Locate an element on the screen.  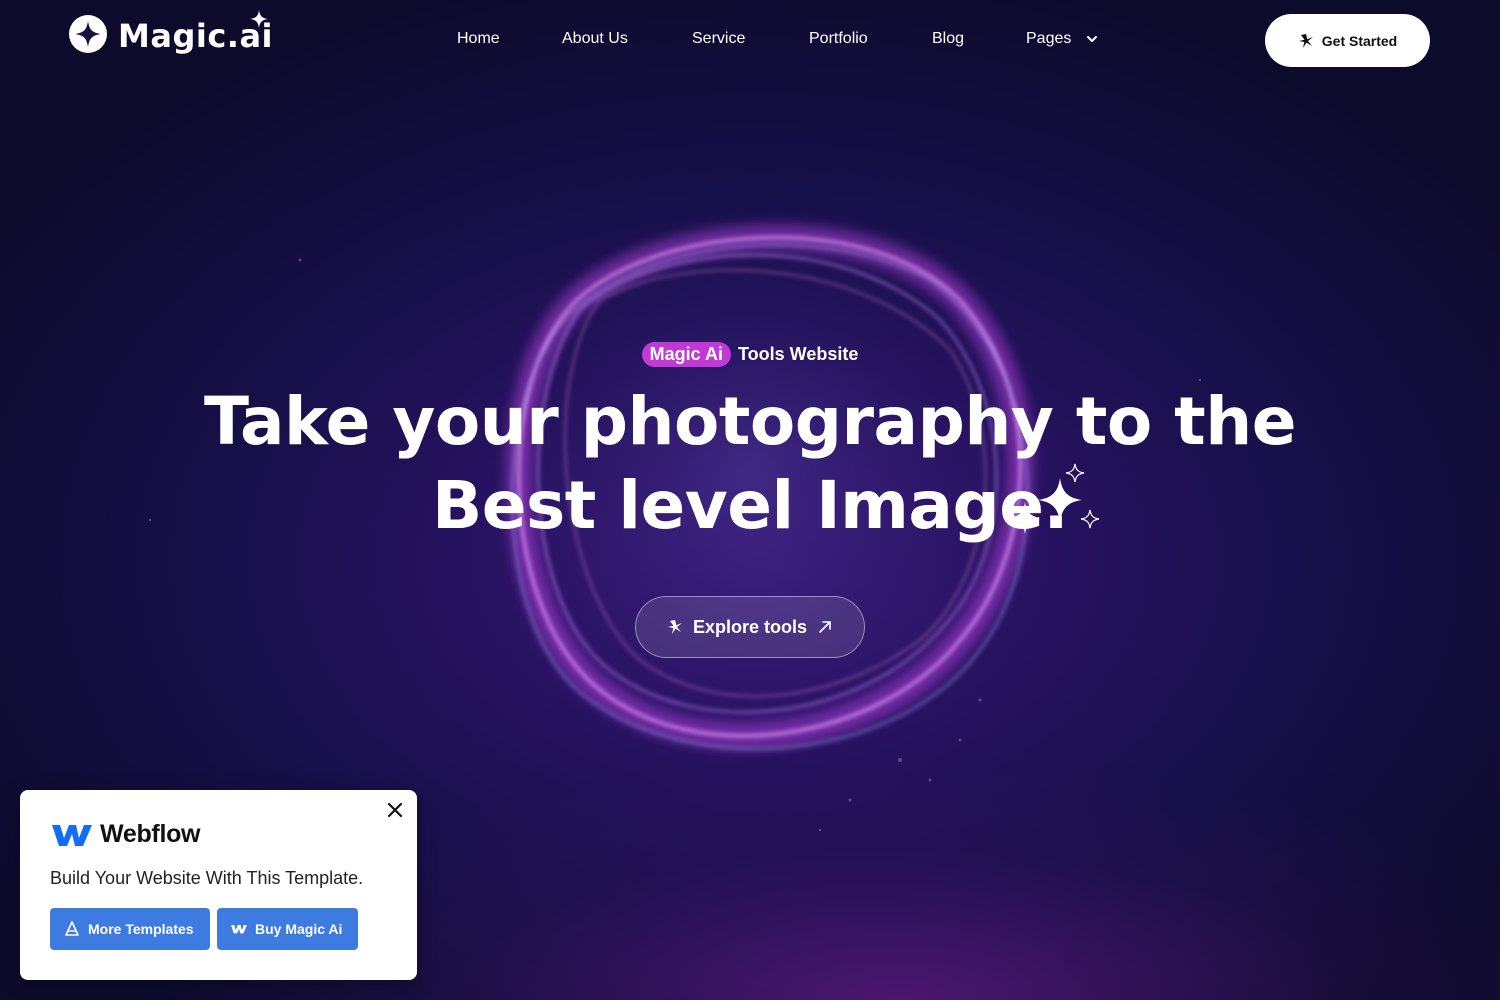
nav-home: Home is located at coordinates (478, 39).